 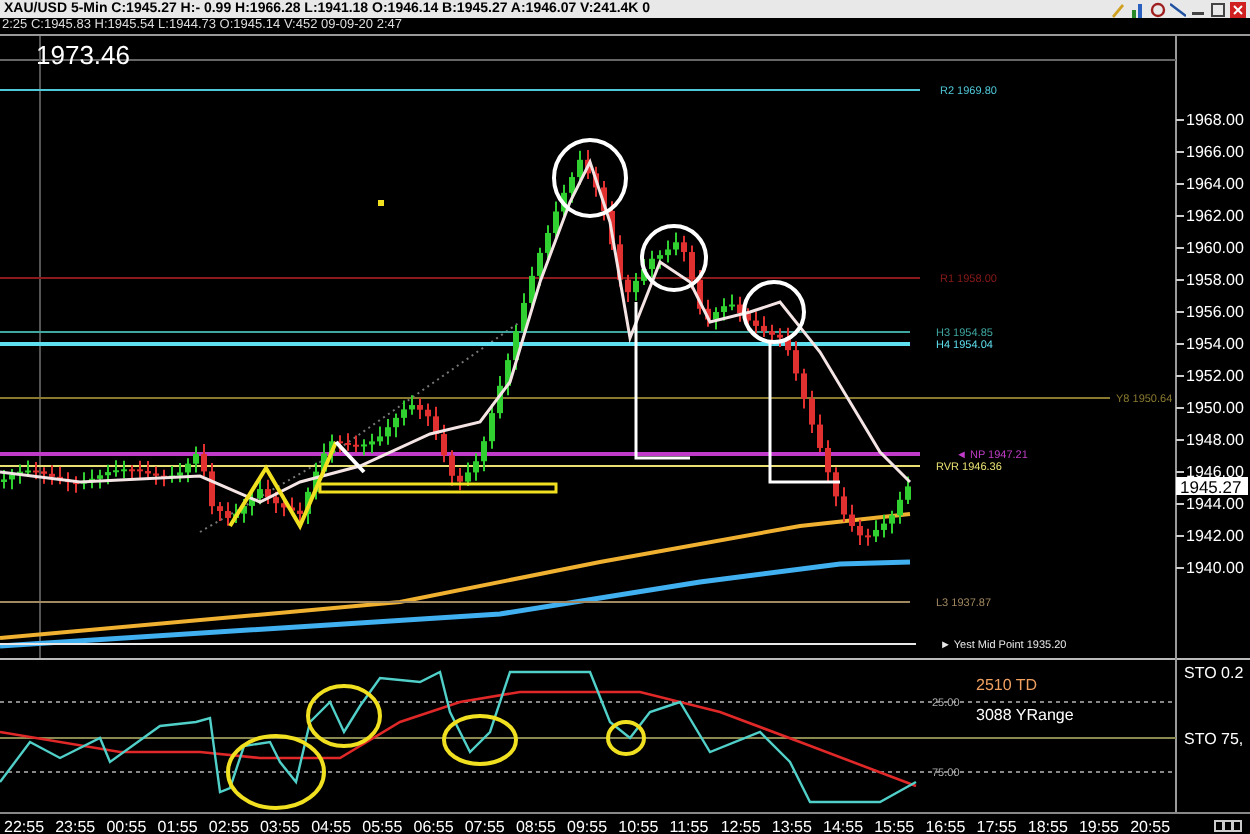 I want to click on circle-icon, so click(x=1158, y=9).